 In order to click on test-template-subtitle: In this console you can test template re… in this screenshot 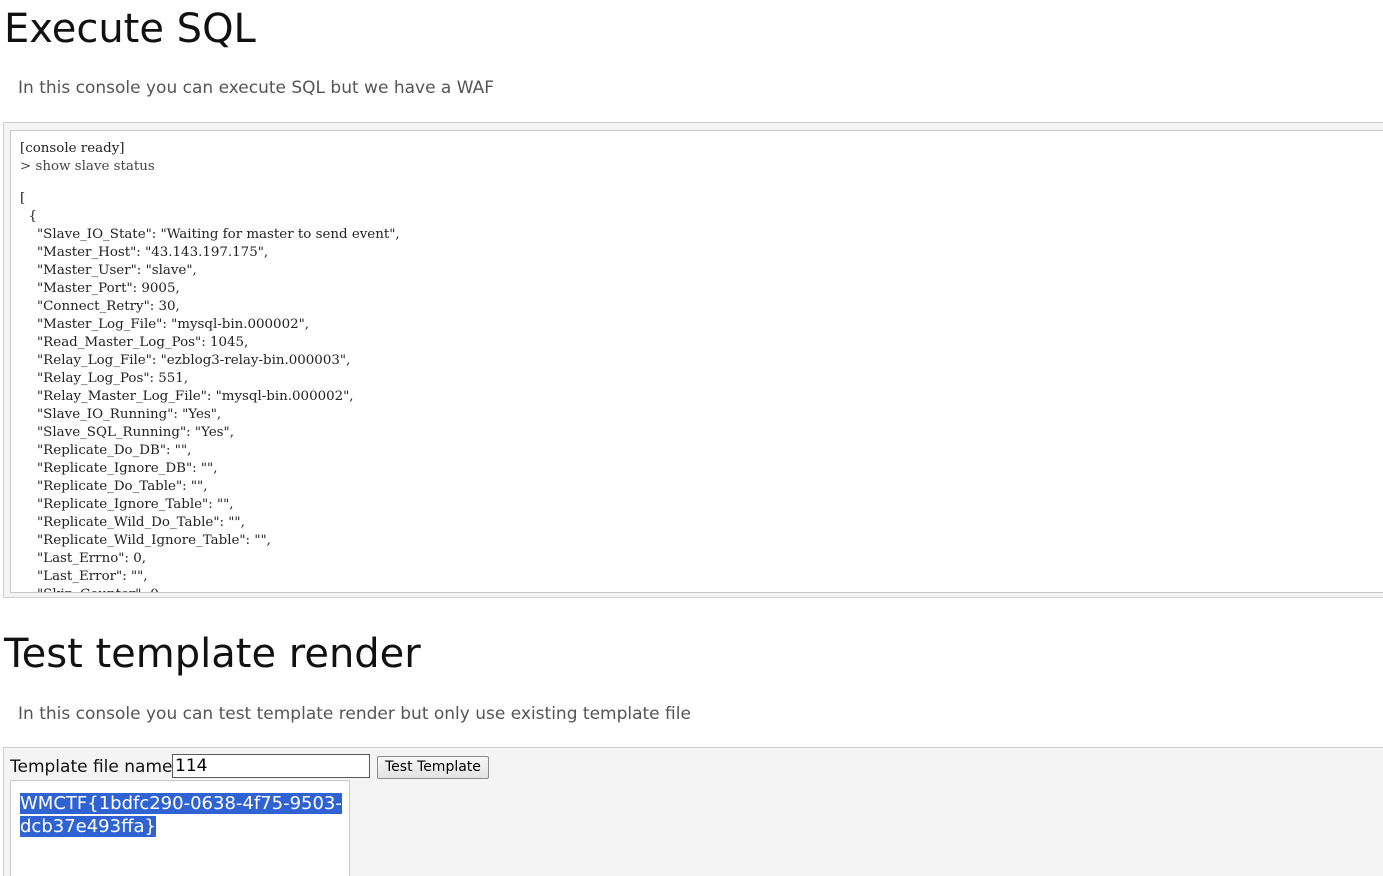, I will do `click(354, 714)`.